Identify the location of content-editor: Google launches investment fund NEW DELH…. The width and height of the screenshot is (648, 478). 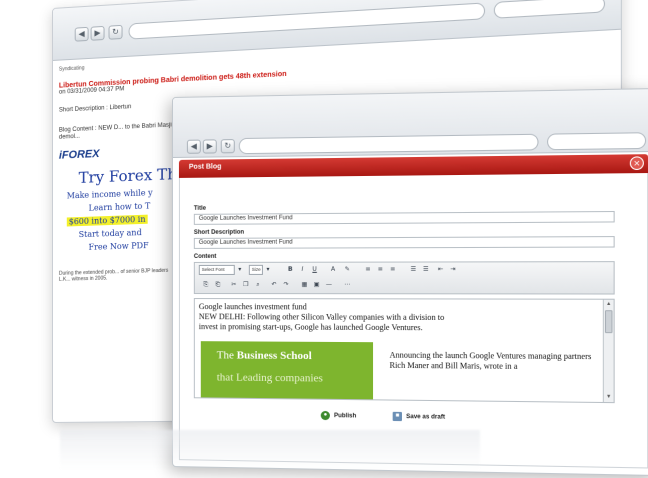
(404, 351).